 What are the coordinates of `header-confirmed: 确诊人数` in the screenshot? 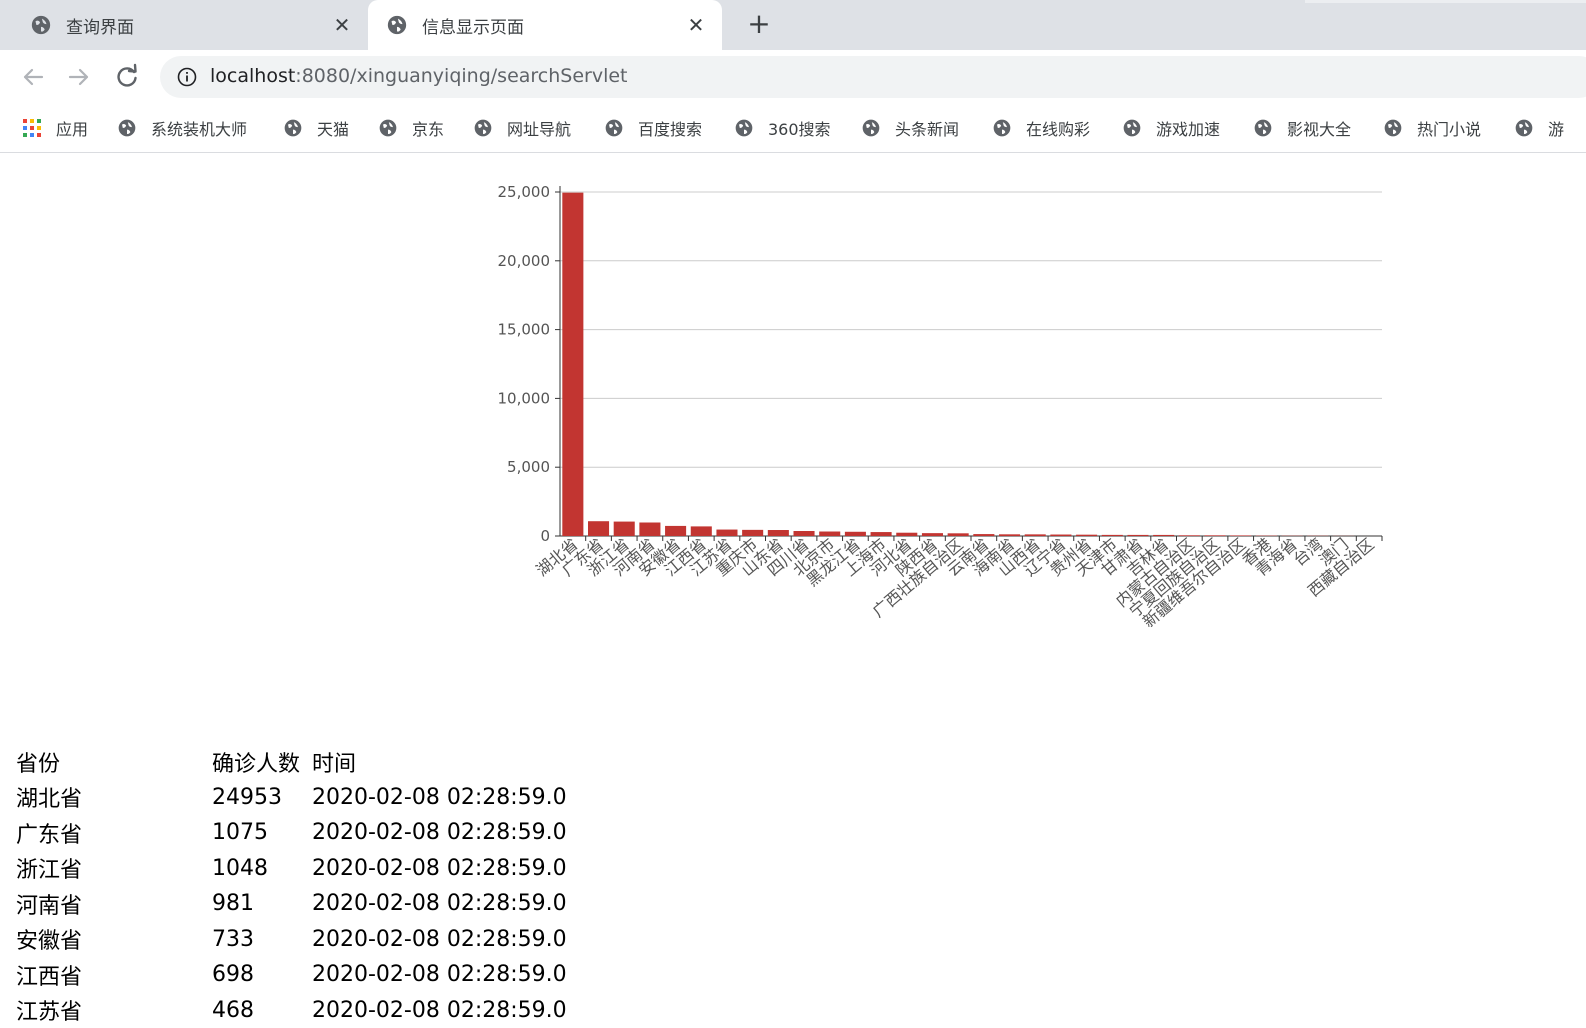 It's located at (262, 762).